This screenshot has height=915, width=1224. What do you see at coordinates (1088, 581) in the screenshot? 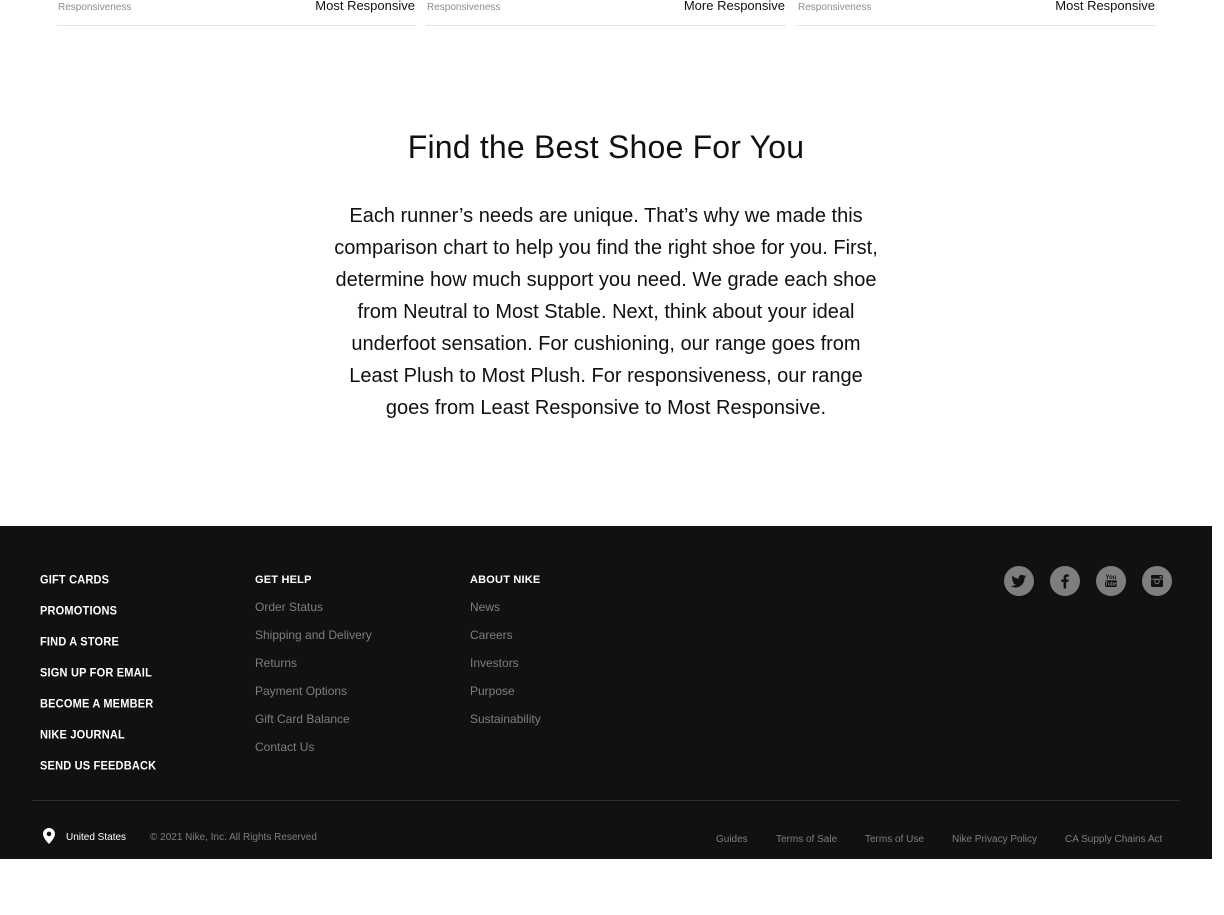
I see `social-links: You Tube` at bounding box center [1088, 581].